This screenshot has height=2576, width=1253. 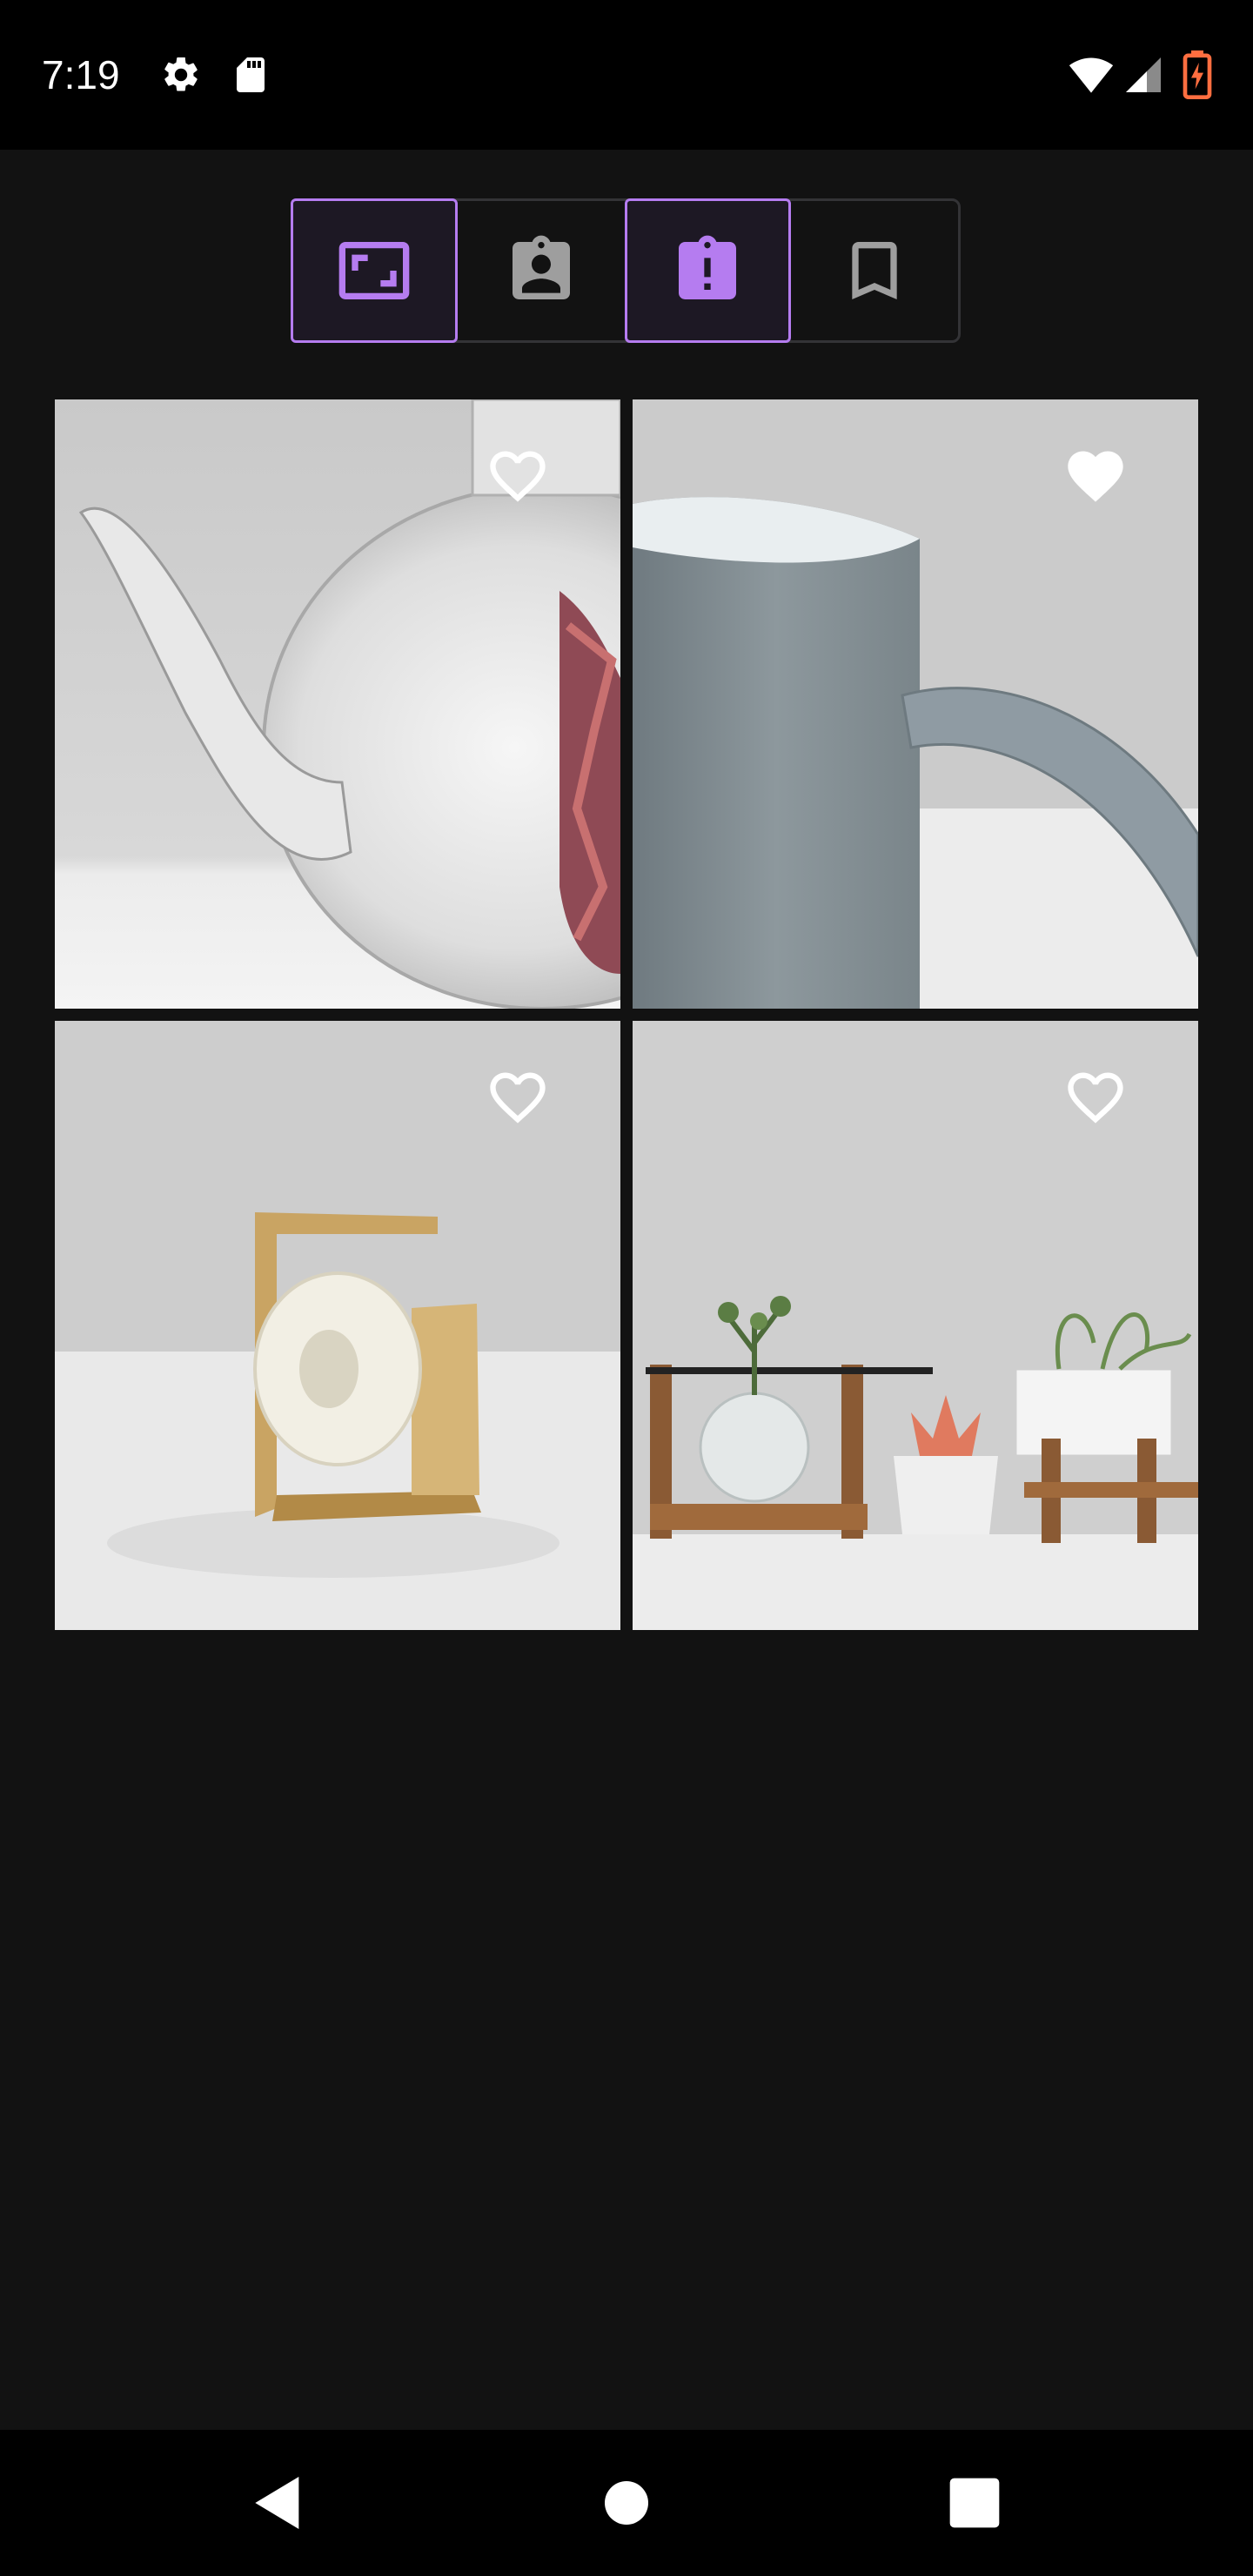 I want to click on aspect-ratio-icon, so click(x=374, y=270).